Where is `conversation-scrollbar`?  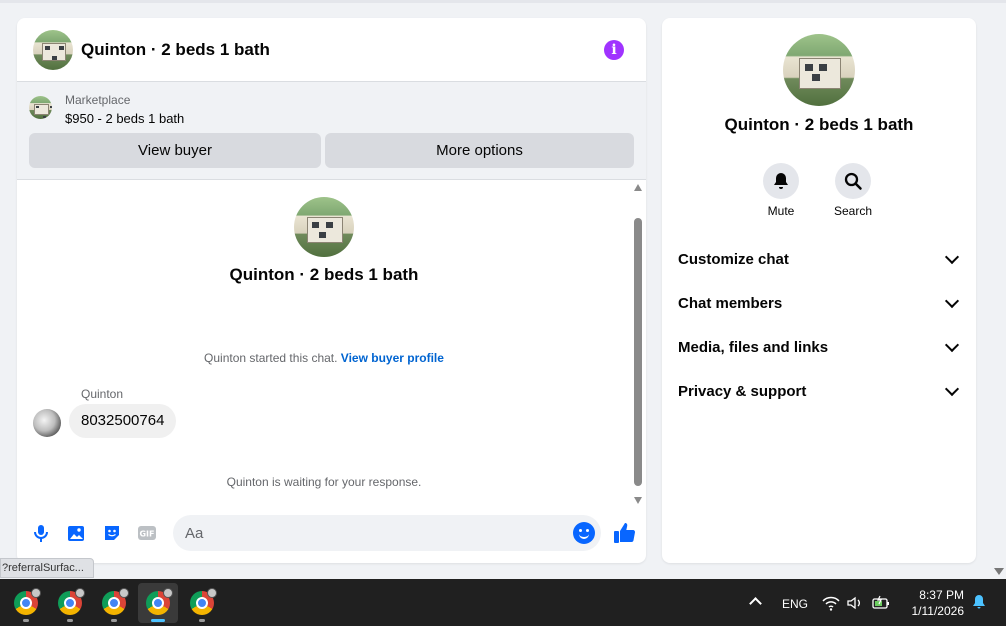
conversation-scrollbar is located at coordinates (638, 343).